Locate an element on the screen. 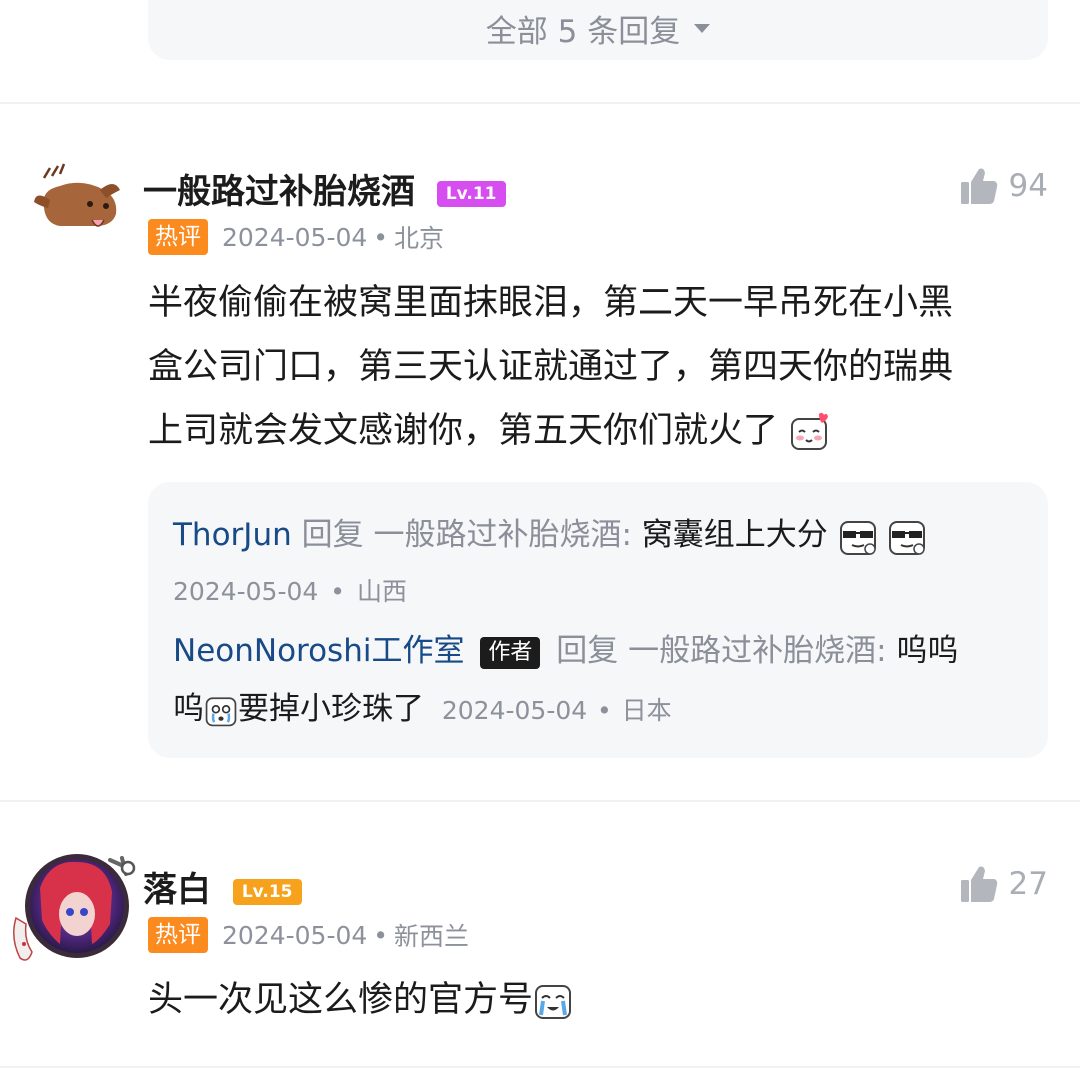 The width and height of the screenshot is (1080, 1072). author-badge: 作者 is located at coordinates (510, 652).